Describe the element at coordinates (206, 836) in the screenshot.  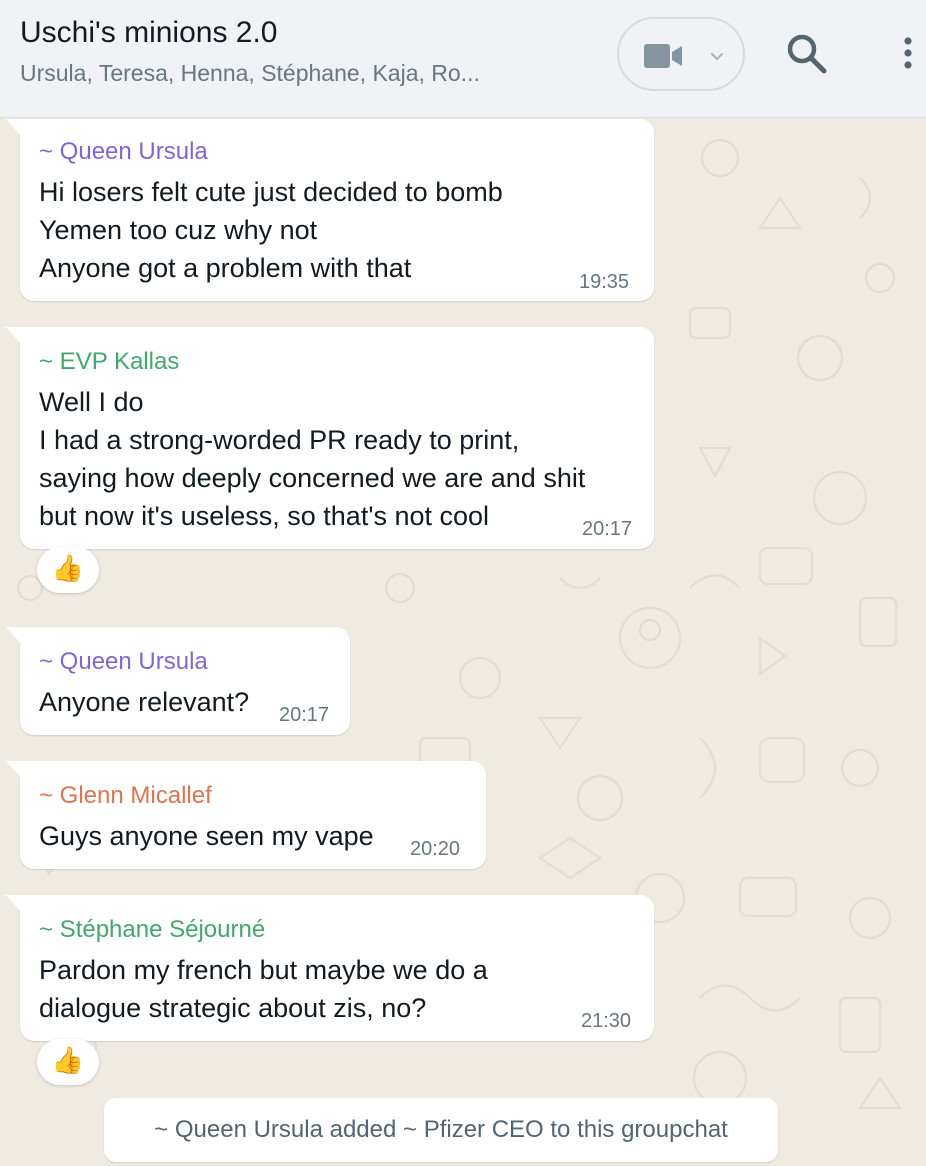
I see `message-text-line: Guys anyone seen my vape` at that location.